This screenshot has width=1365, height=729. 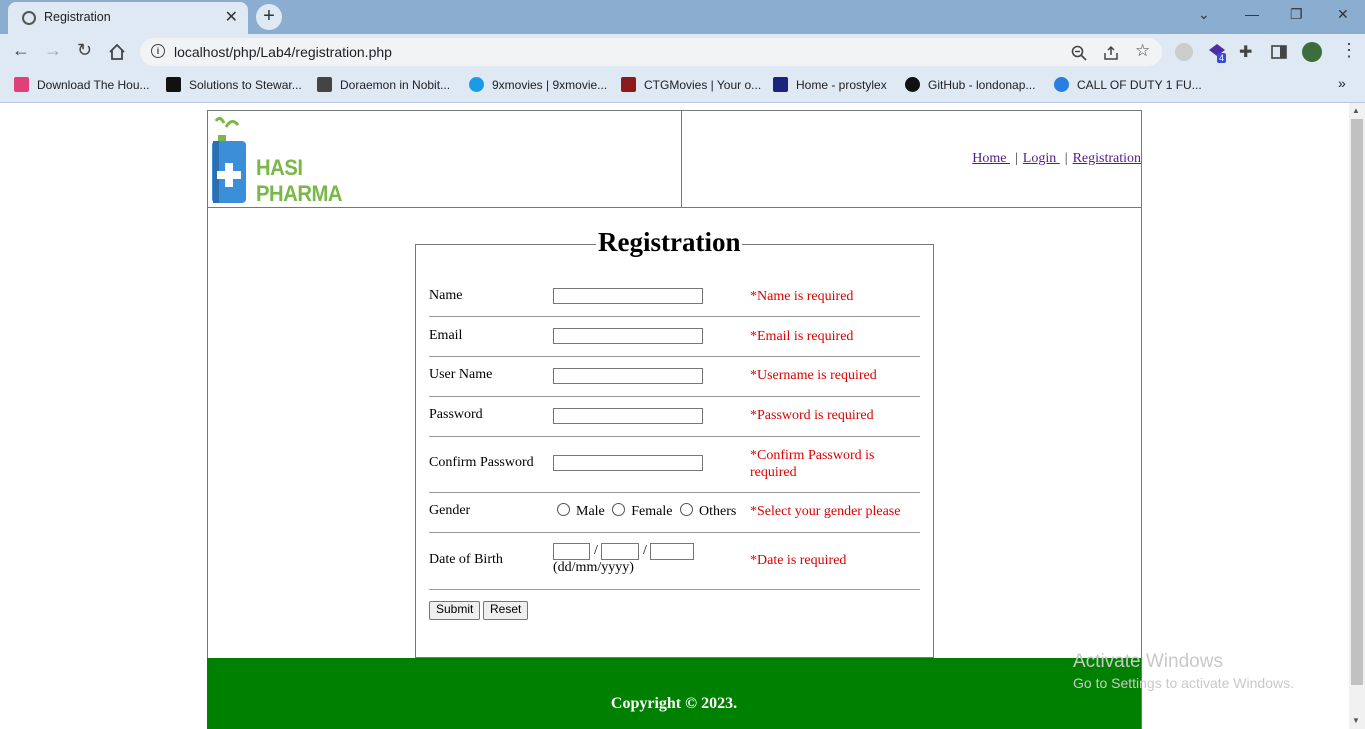 What do you see at coordinates (117, 52) in the screenshot?
I see `home-icon` at bounding box center [117, 52].